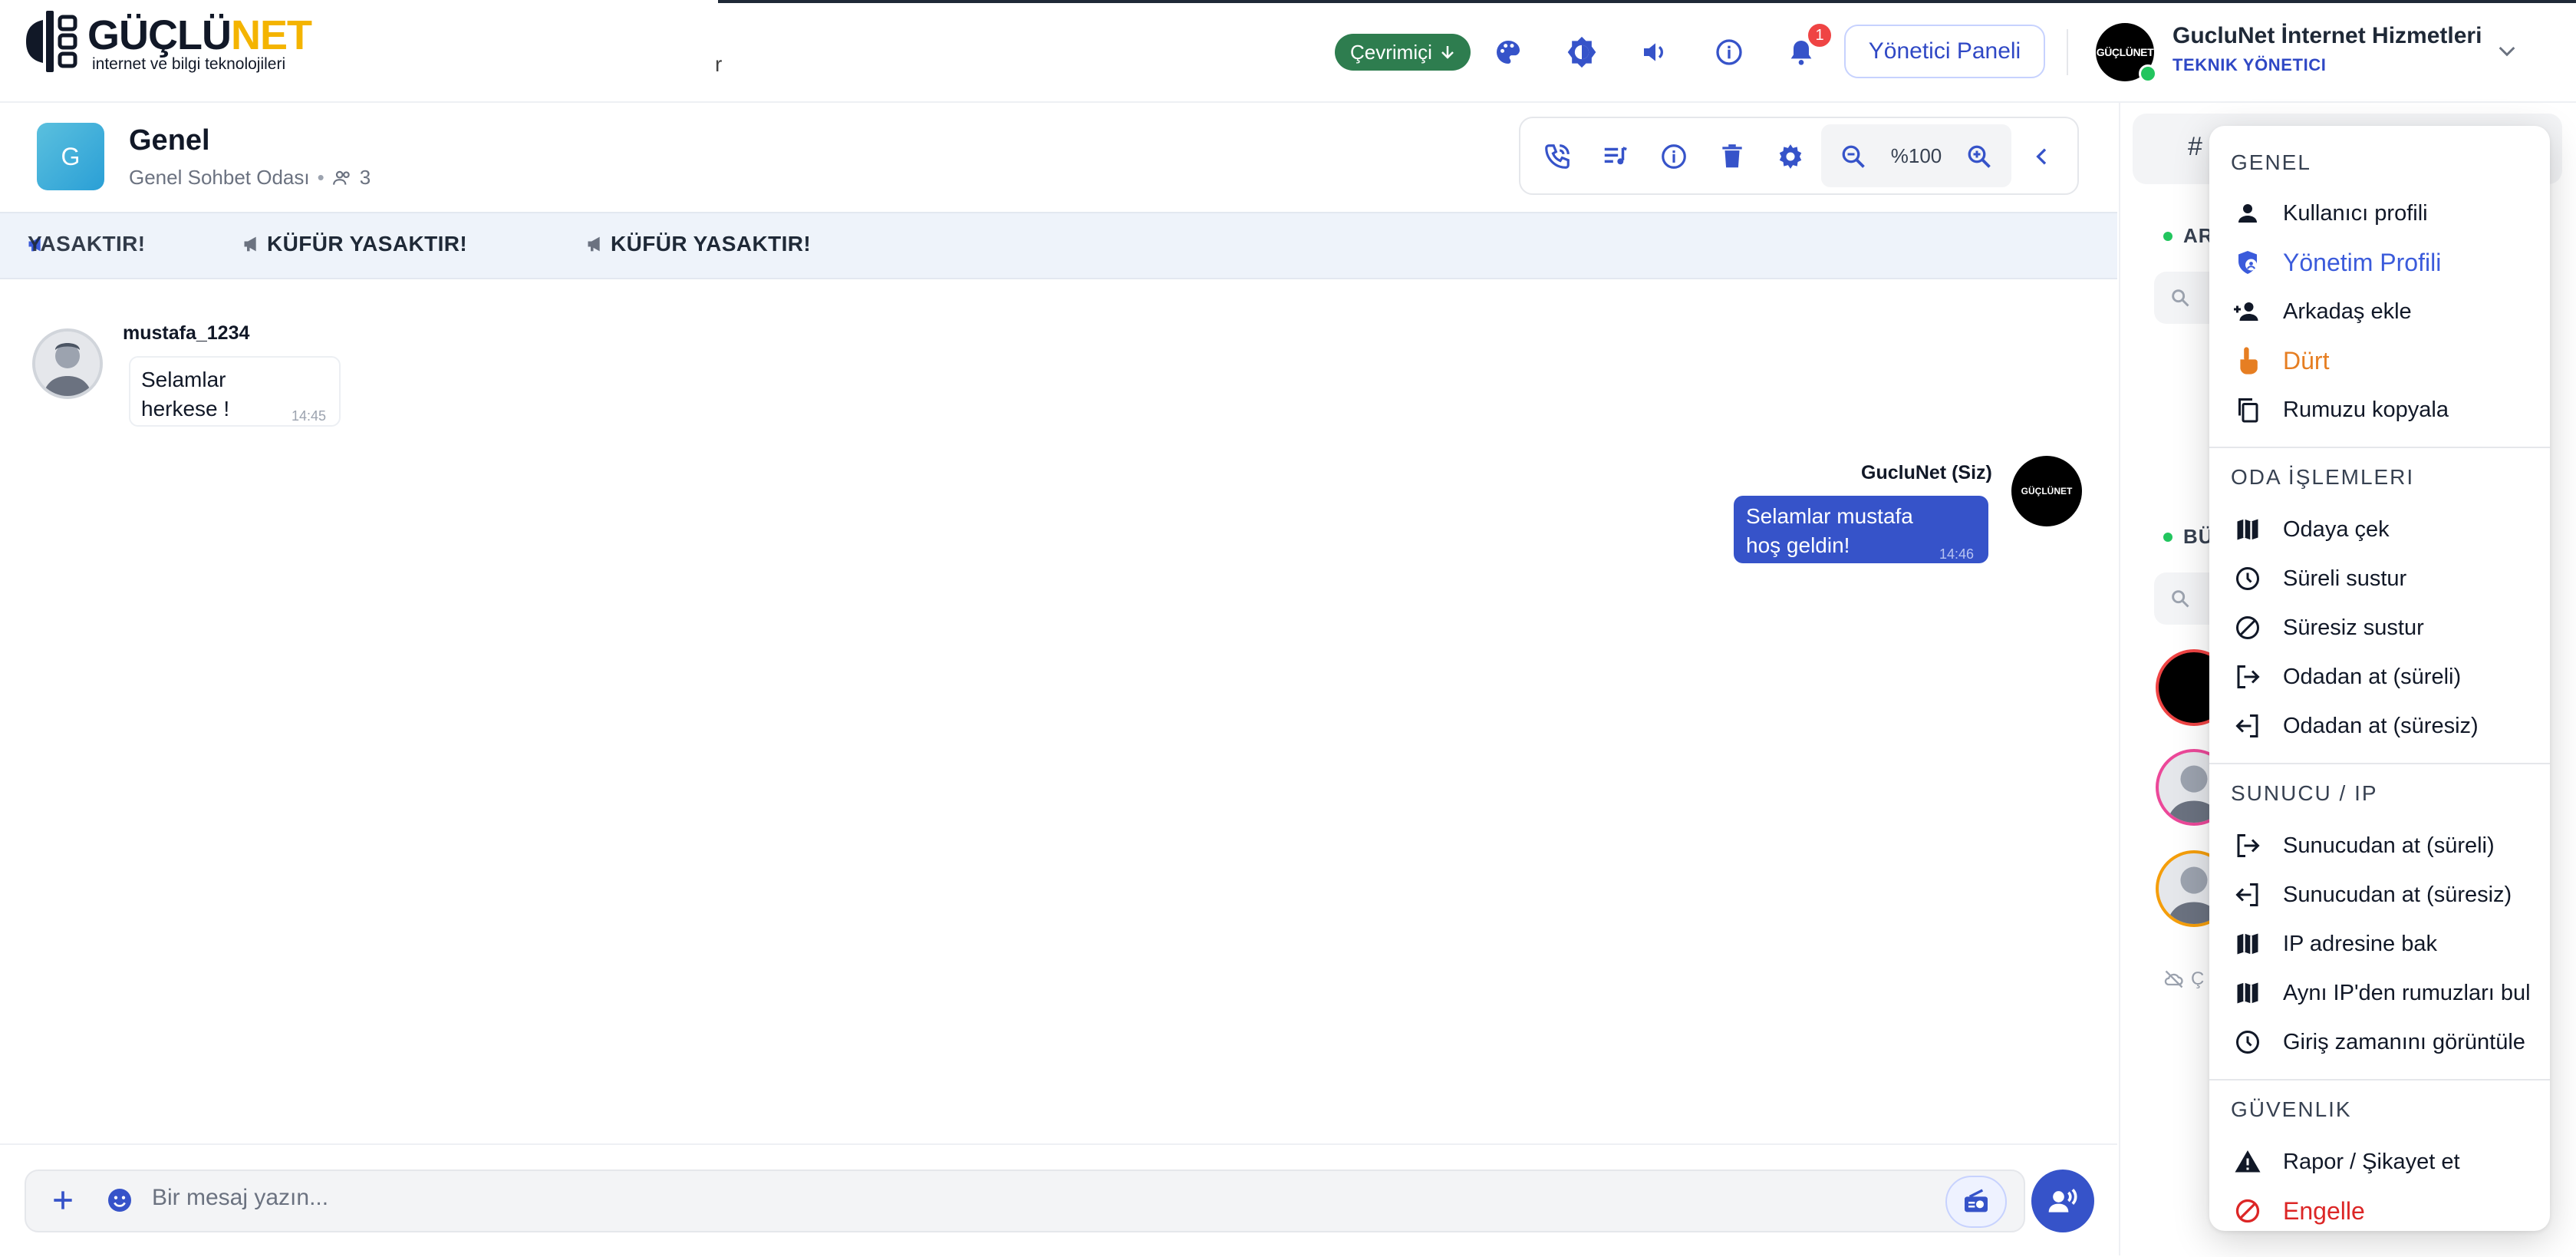  I want to click on message-time: 14:45, so click(309, 416).